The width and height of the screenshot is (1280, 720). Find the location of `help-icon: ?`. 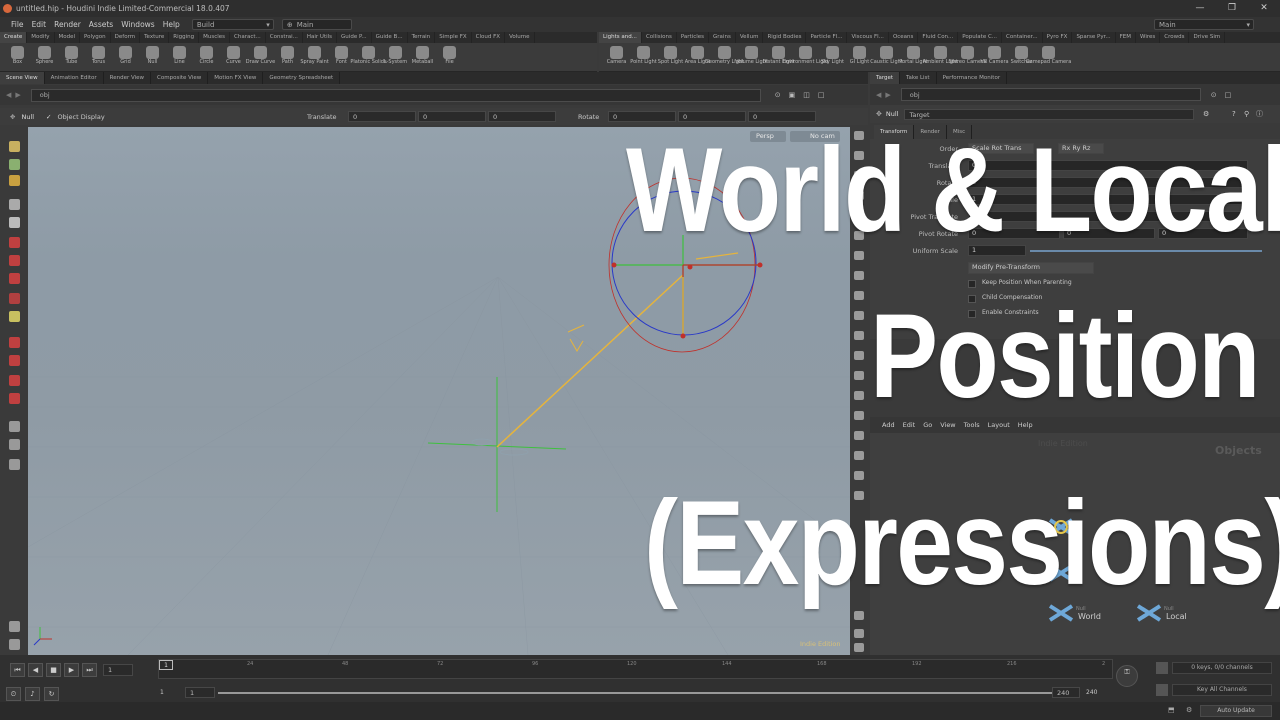

help-icon: ? is located at coordinates (1234, 114).